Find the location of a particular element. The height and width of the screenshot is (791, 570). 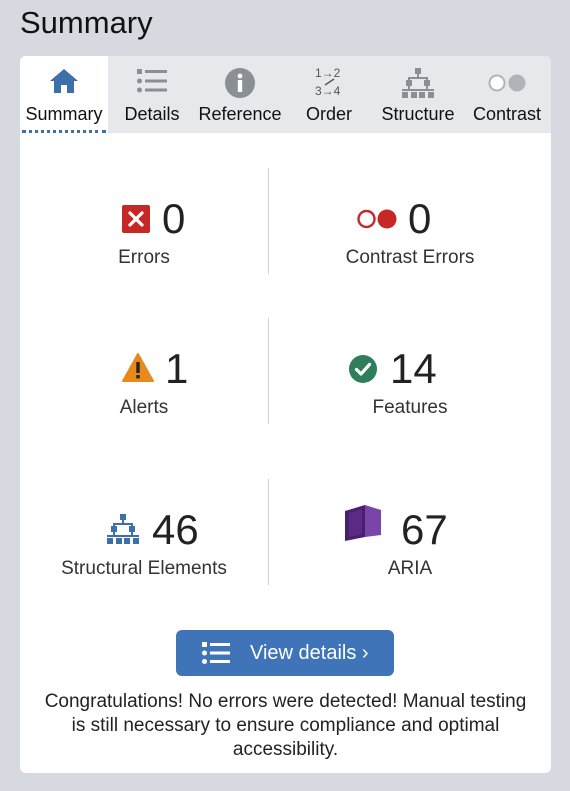

view-details-button: View details › is located at coordinates (285, 653).